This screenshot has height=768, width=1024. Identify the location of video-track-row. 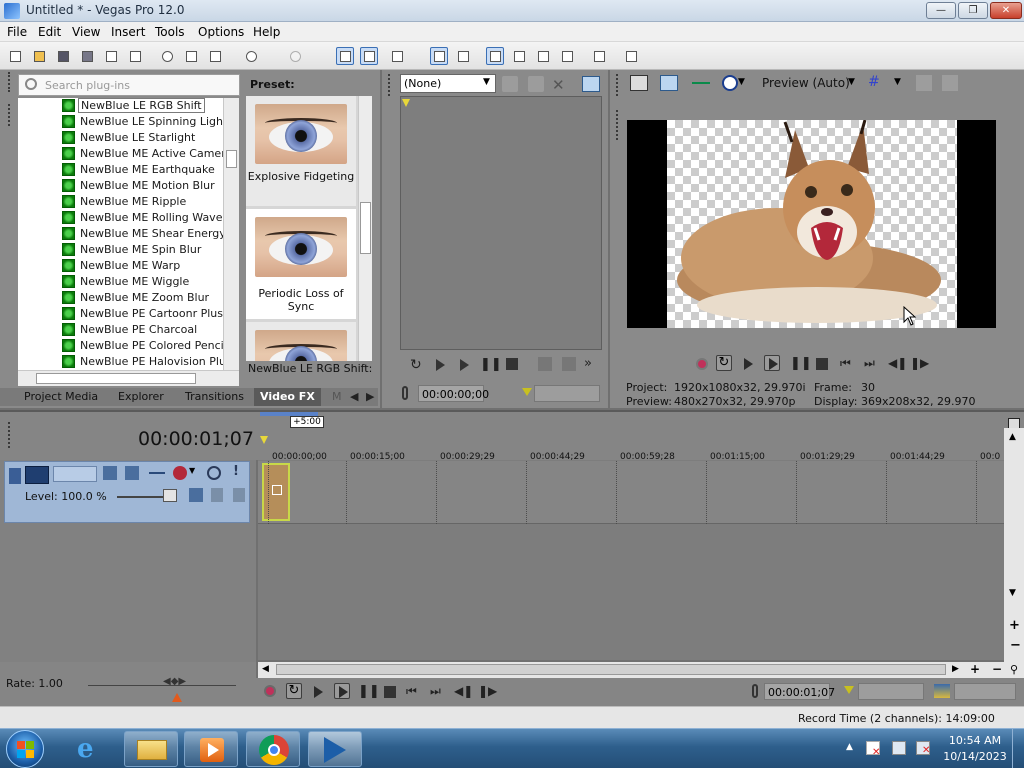
(631, 492).